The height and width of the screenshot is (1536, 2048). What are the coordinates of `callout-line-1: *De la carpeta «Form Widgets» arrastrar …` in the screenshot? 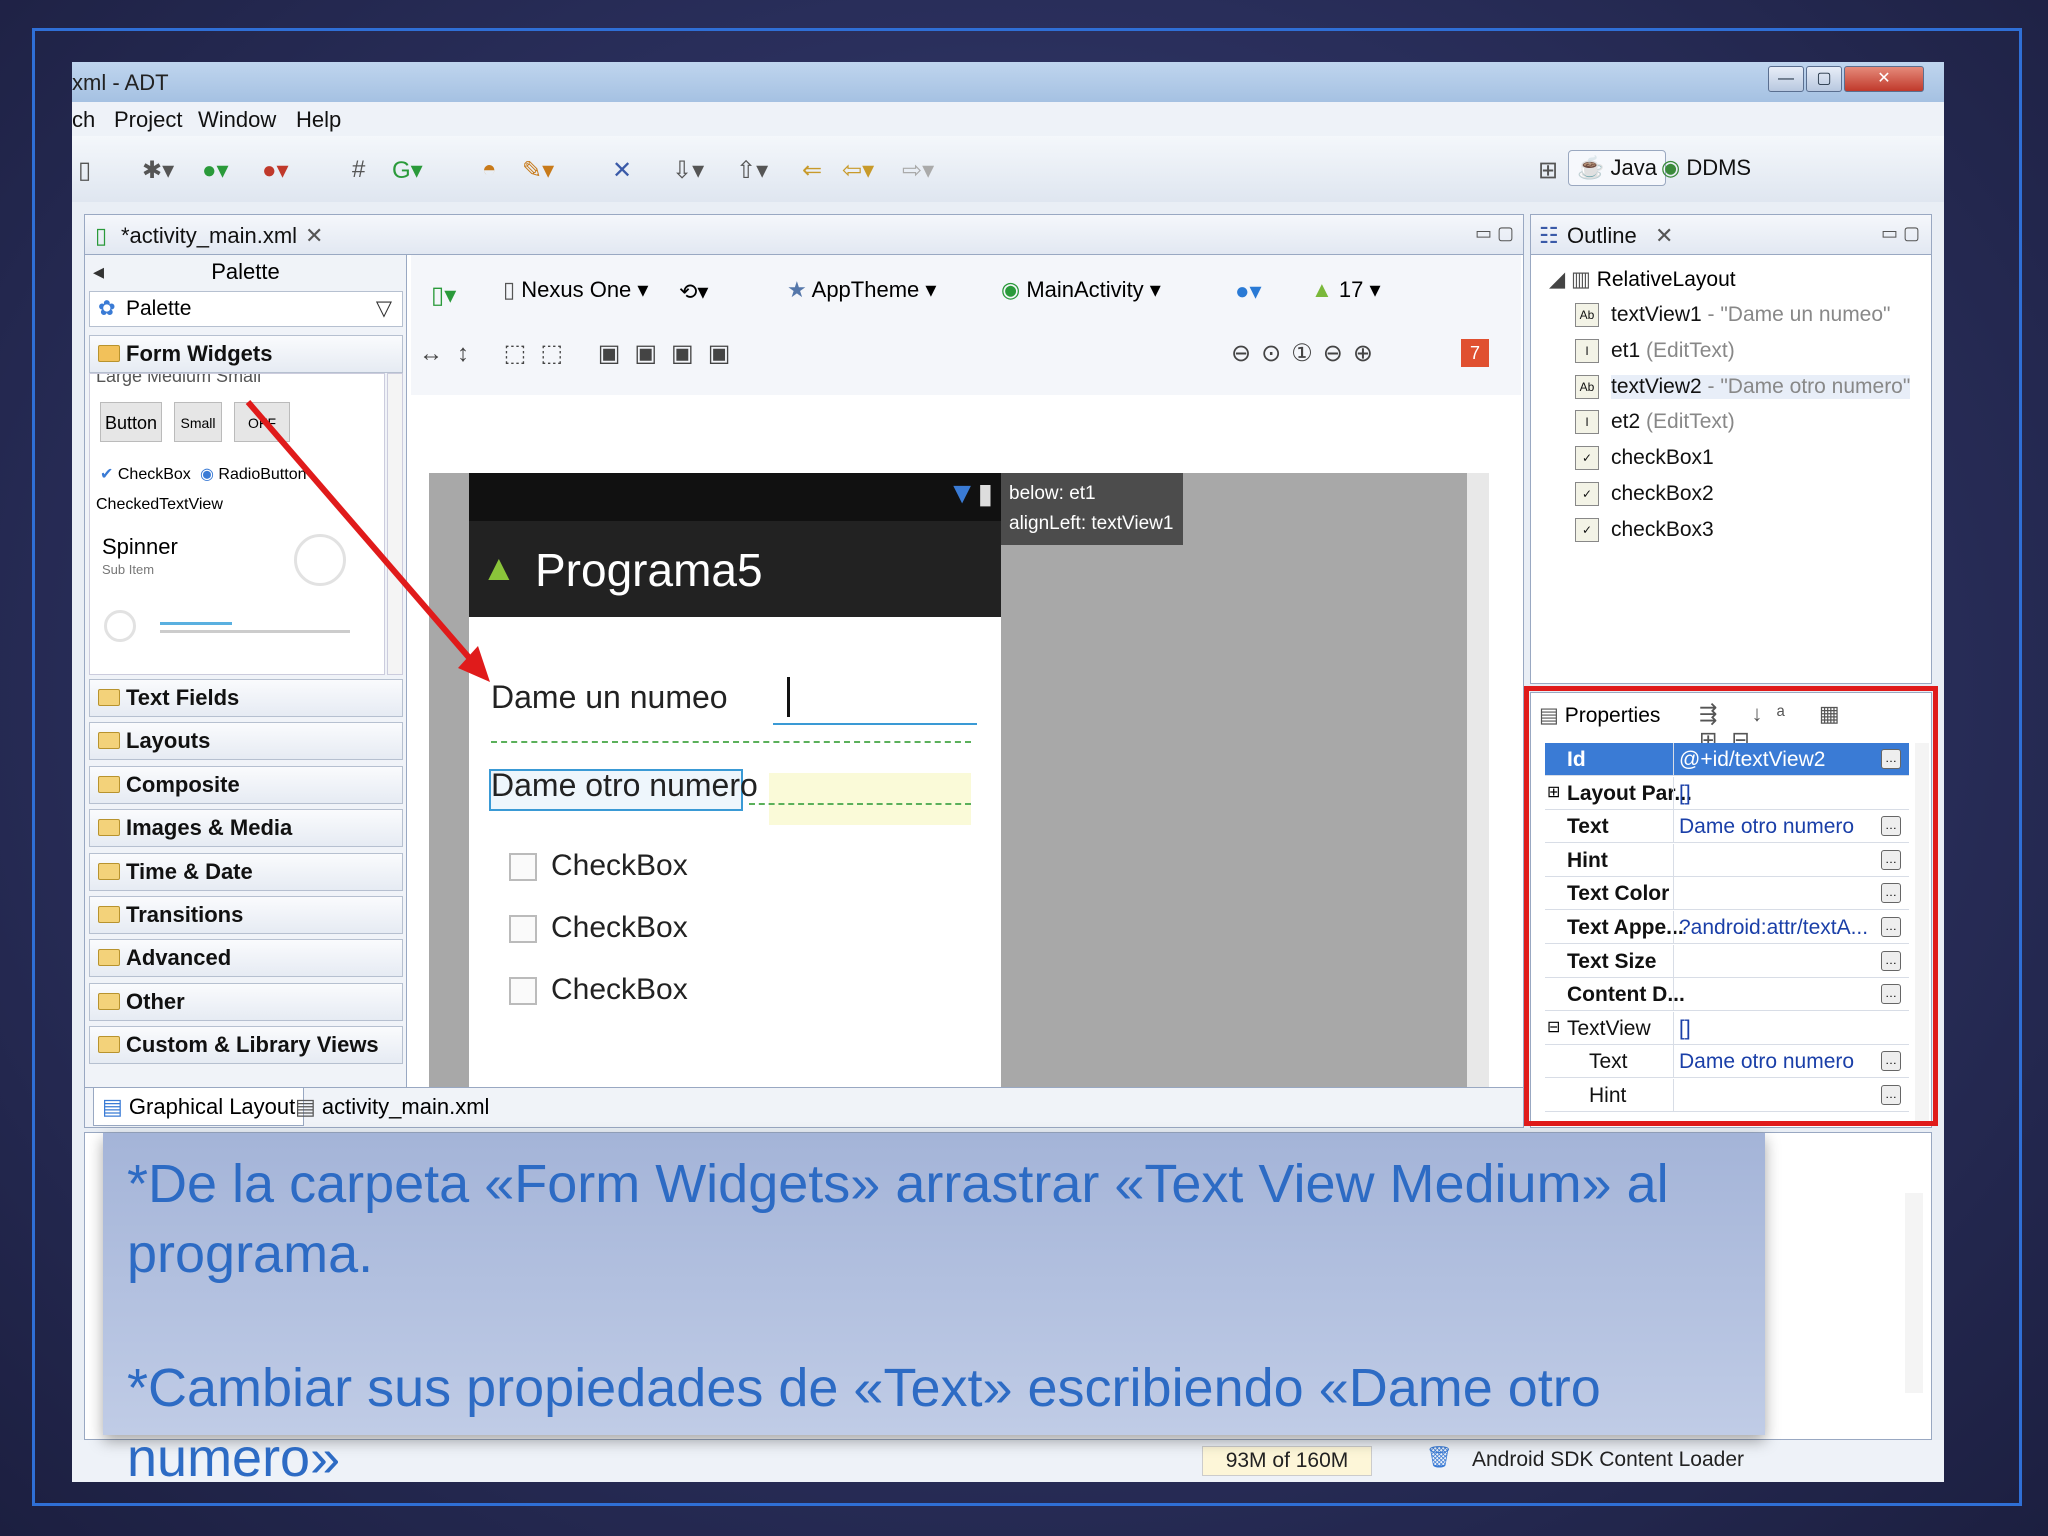 It's located at (898, 1219).